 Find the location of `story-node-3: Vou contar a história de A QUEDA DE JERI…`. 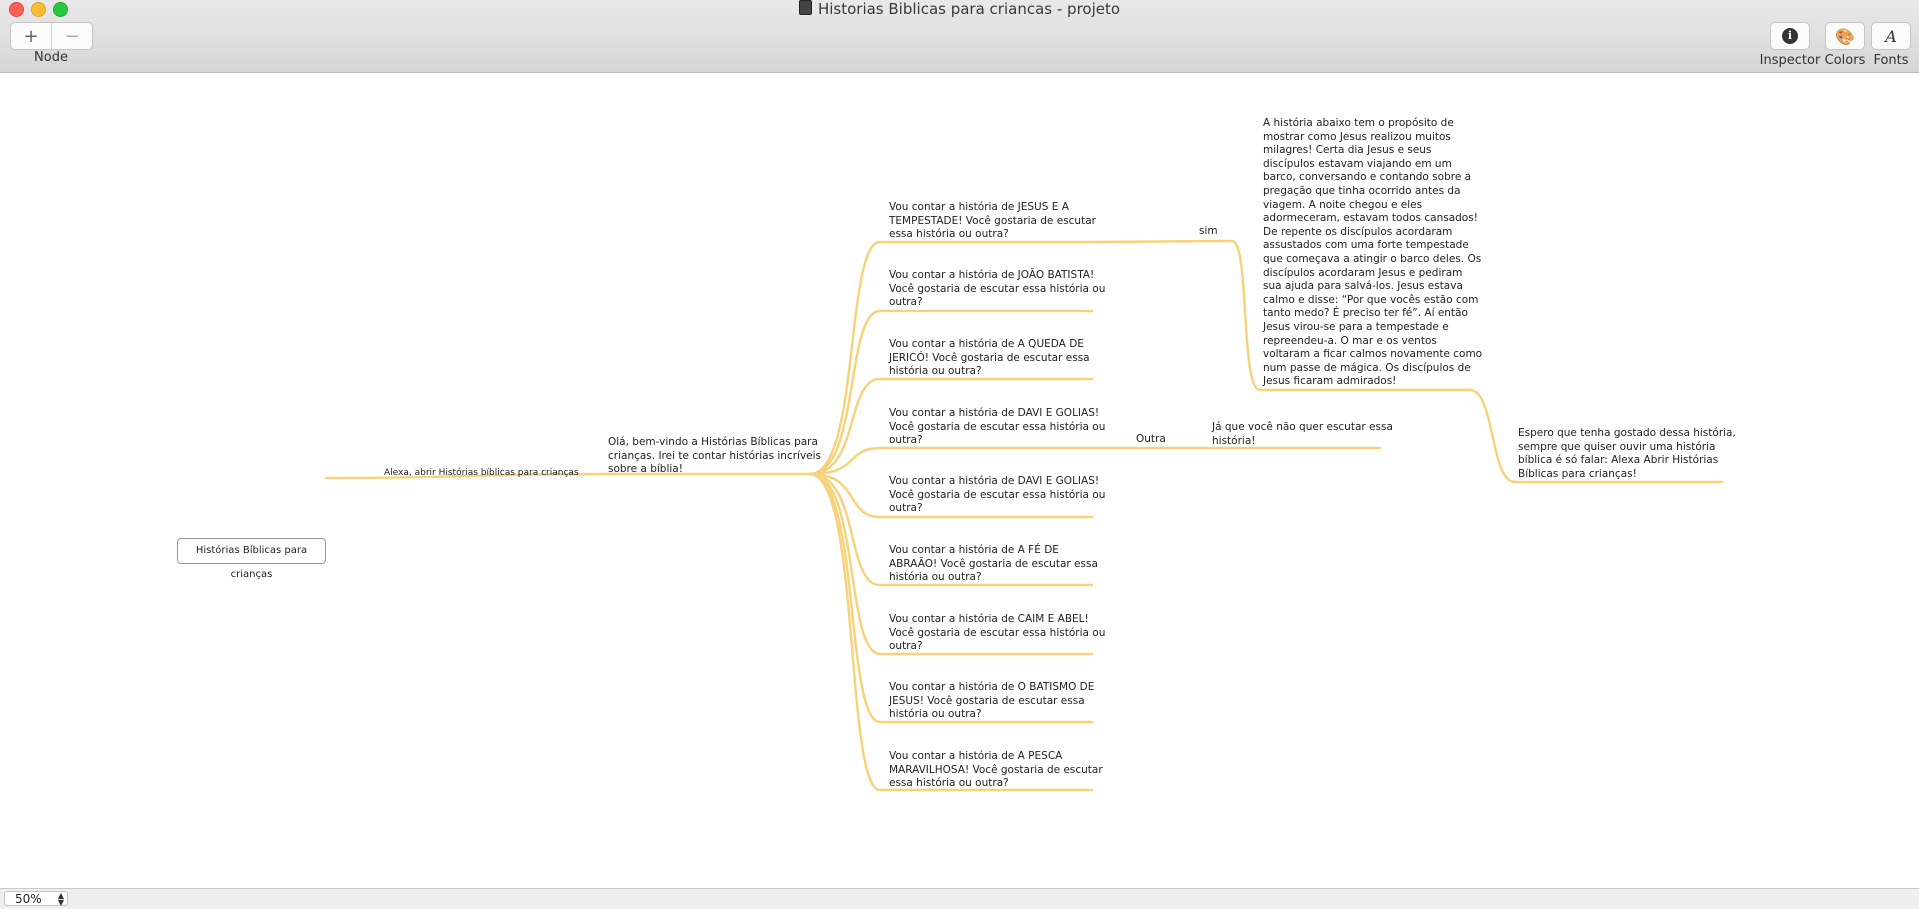

story-node-3: Vou contar a história de A QUEDA DE JERI… is located at coordinates (989, 358).